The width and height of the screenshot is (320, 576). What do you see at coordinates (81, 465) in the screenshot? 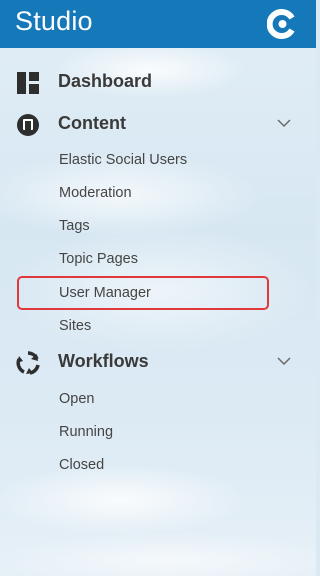
I see `nav-item-closed: Closed` at bounding box center [81, 465].